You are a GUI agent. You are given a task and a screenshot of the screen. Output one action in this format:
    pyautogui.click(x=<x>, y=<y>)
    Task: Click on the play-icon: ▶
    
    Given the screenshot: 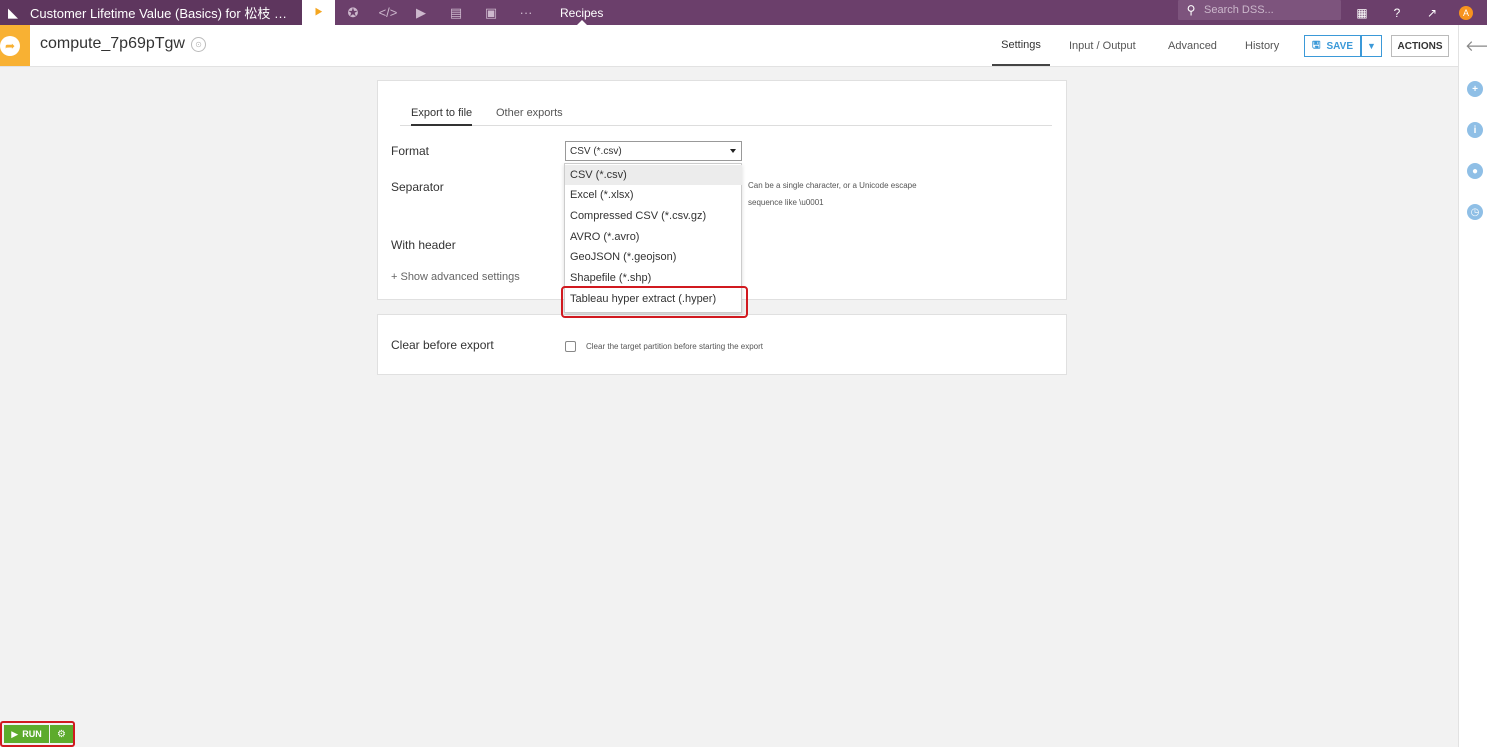 What is the action you would take?
    pyautogui.click(x=15, y=733)
    